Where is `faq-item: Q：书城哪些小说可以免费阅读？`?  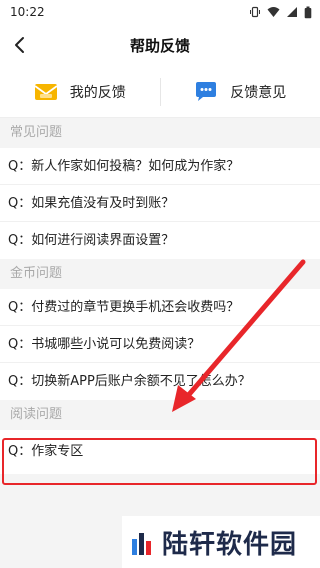
faq-item: Q：书城哪些小说可以免费阅读？ is located at coordinates (160, 344).